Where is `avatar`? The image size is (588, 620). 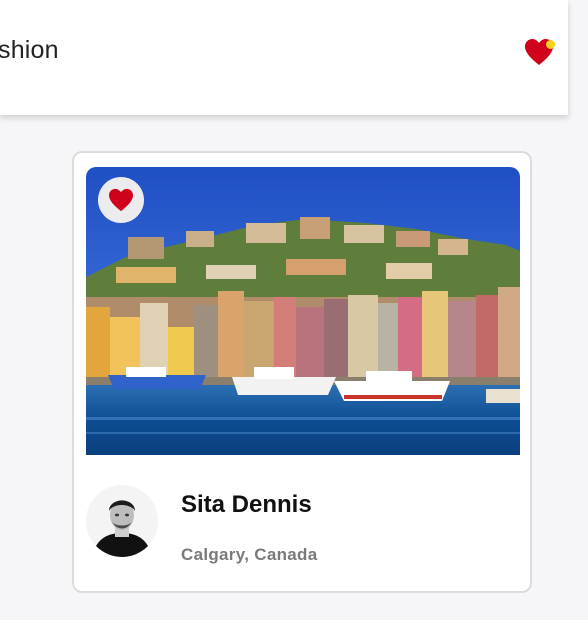 avatar is located at coordinates (122, 521).